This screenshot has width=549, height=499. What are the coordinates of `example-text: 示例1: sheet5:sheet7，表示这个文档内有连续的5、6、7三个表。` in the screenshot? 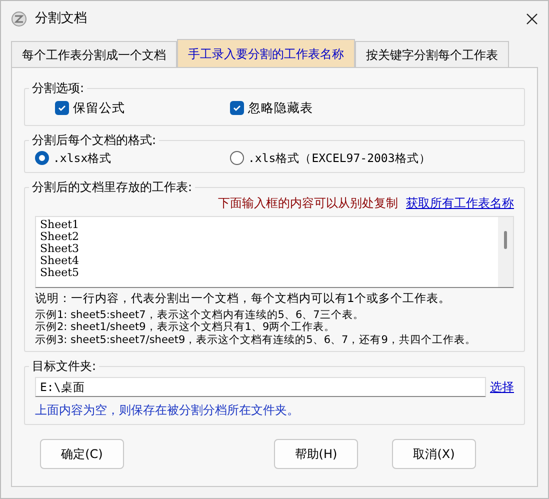 It's located at (200, 314).